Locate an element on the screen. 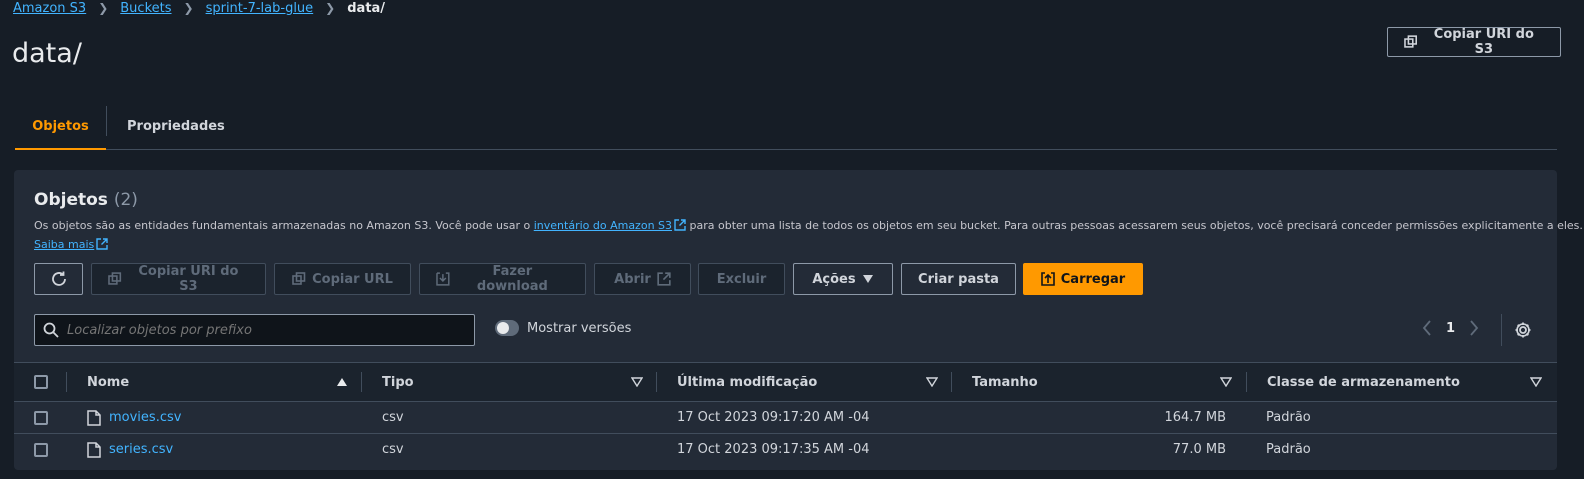 The image size is (1584, 479). upload-button: Carregar is located at coordinates (1083, 279).